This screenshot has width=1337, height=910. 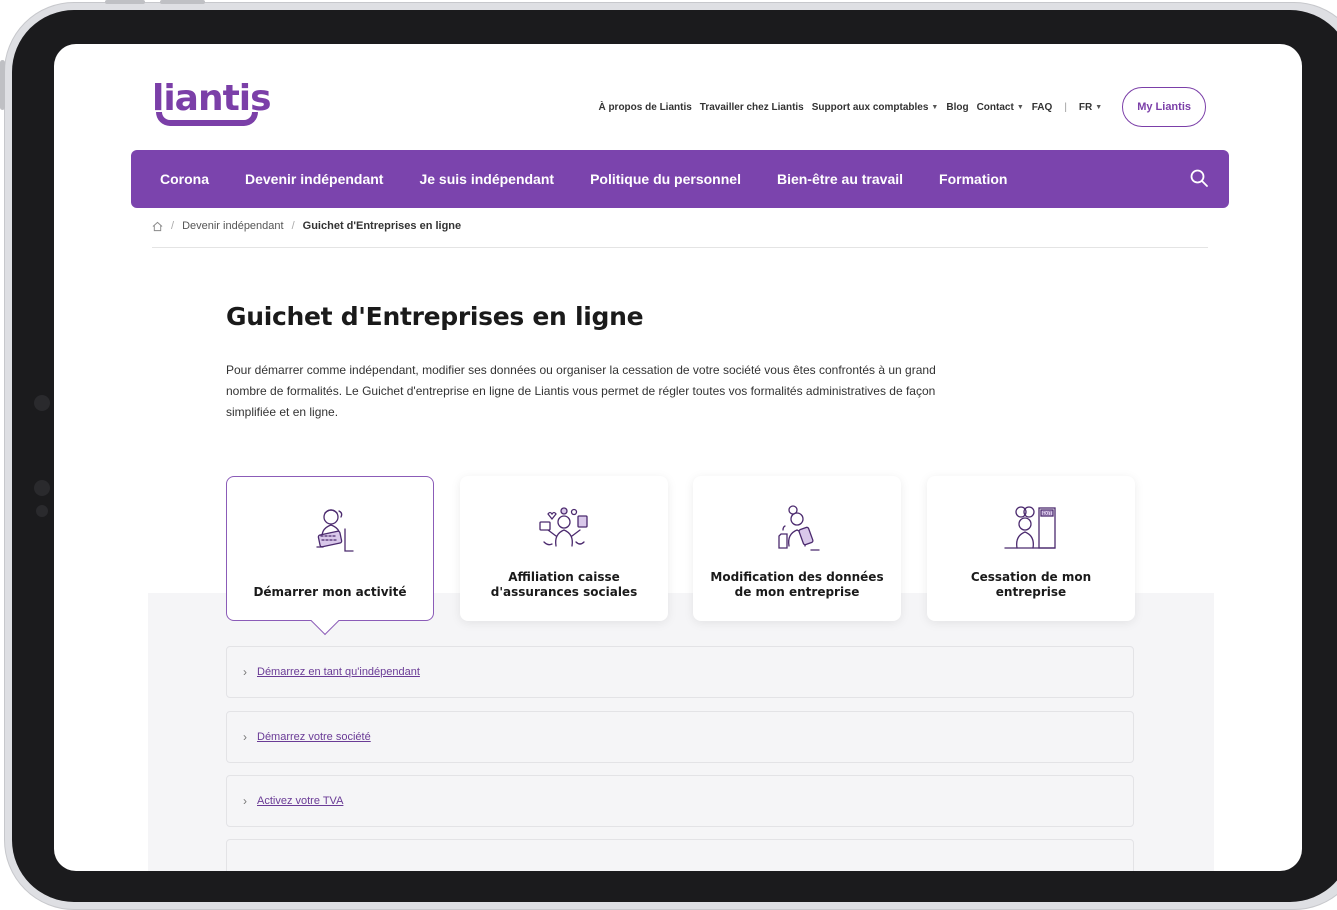 What do you see at coordinates (314, 737) in the screenshot?
I see `accordion-link: Démarrez votre société` at bounding box center [314, 737].